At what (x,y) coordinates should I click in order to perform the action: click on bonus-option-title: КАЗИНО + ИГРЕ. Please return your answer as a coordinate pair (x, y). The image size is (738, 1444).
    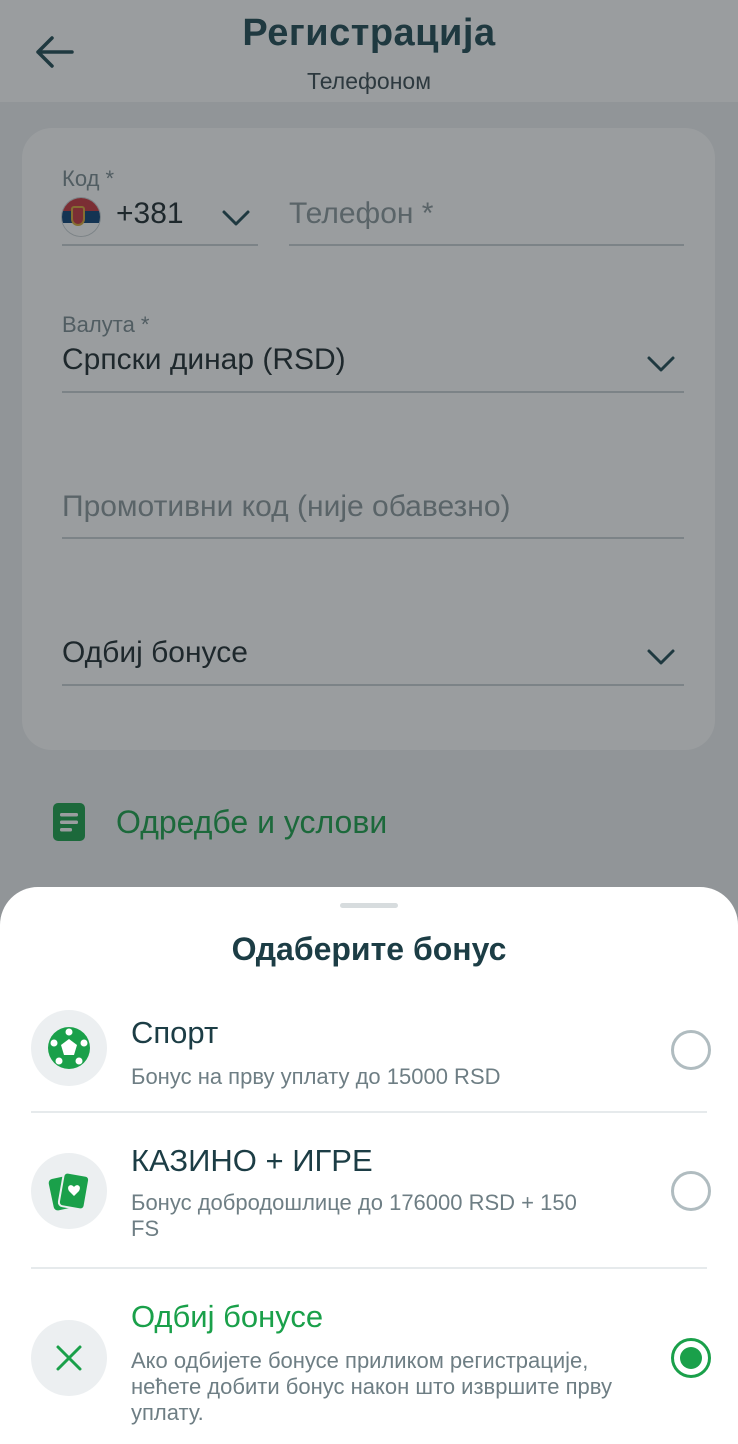
    Looking at the image, I should click on (252, 1160).